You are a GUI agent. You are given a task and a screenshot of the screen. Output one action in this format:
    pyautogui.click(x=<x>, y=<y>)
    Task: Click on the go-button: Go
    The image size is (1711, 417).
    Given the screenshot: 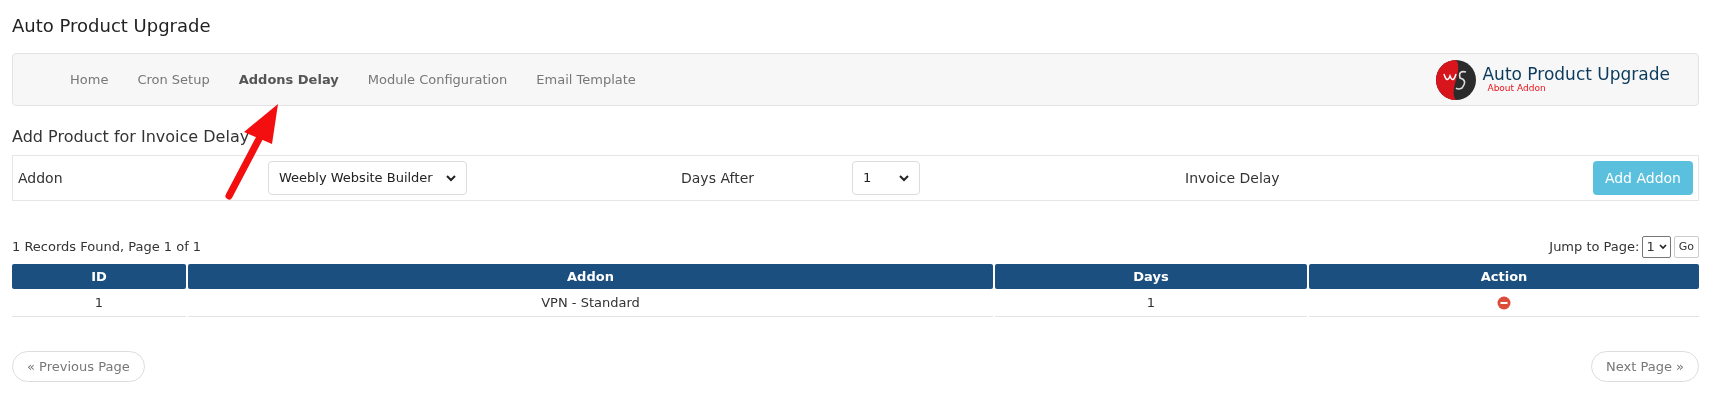 What is the action you would take?
    pyautogui.click(x=1686, y=247)
    